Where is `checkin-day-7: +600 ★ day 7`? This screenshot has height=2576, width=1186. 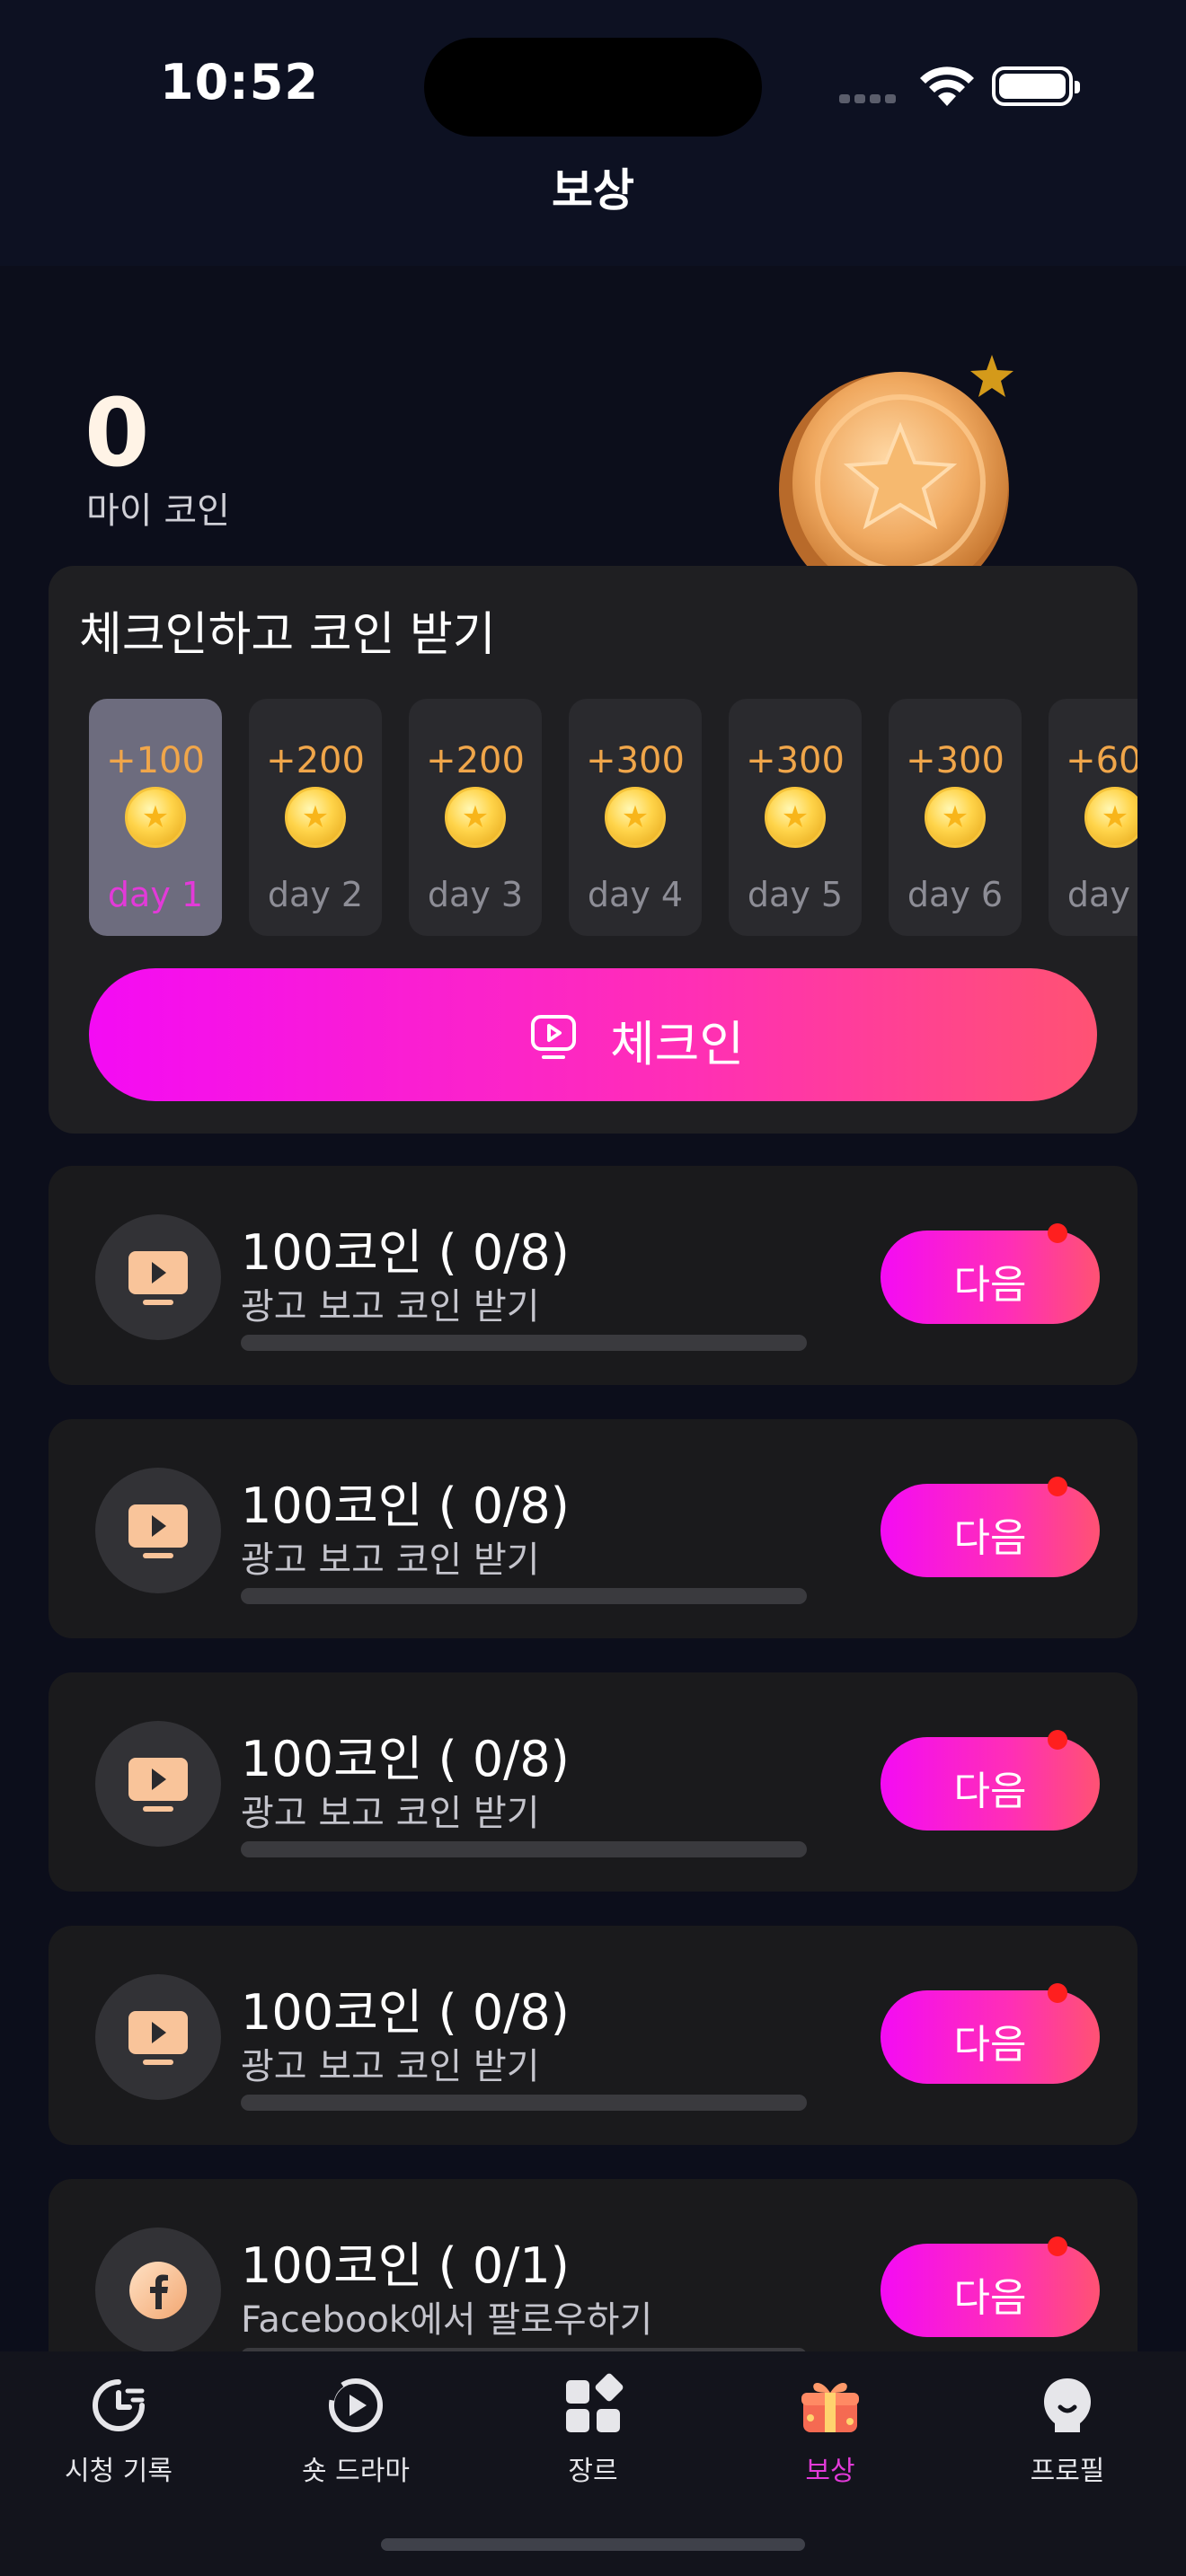 checkin-day-7: +600 ★ day 7 is located at coordinates (1093, 817).